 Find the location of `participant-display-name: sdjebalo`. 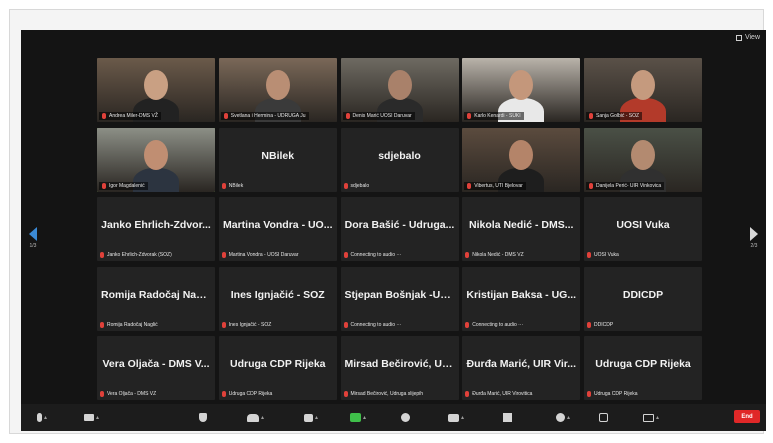

participant-display-name: sdjebalo is located at coordinates (399, 155).